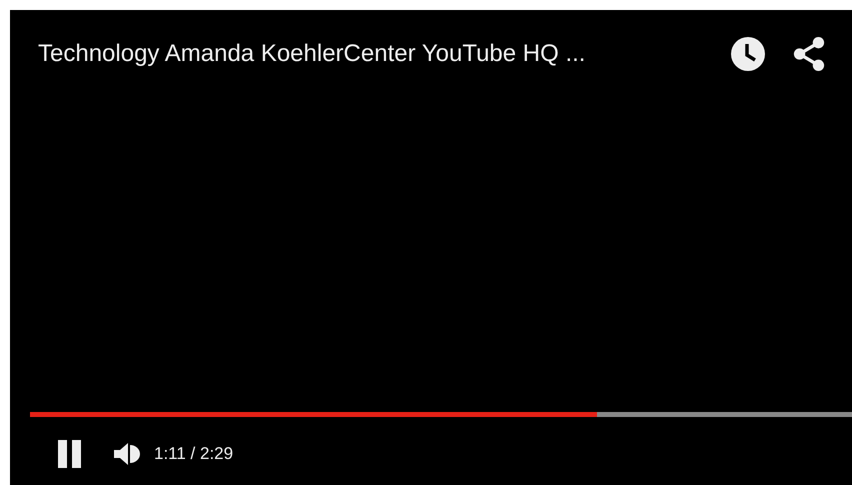 This screenshot has height=485, width=852. I want to click on speaker-icon, so click(127, 454).